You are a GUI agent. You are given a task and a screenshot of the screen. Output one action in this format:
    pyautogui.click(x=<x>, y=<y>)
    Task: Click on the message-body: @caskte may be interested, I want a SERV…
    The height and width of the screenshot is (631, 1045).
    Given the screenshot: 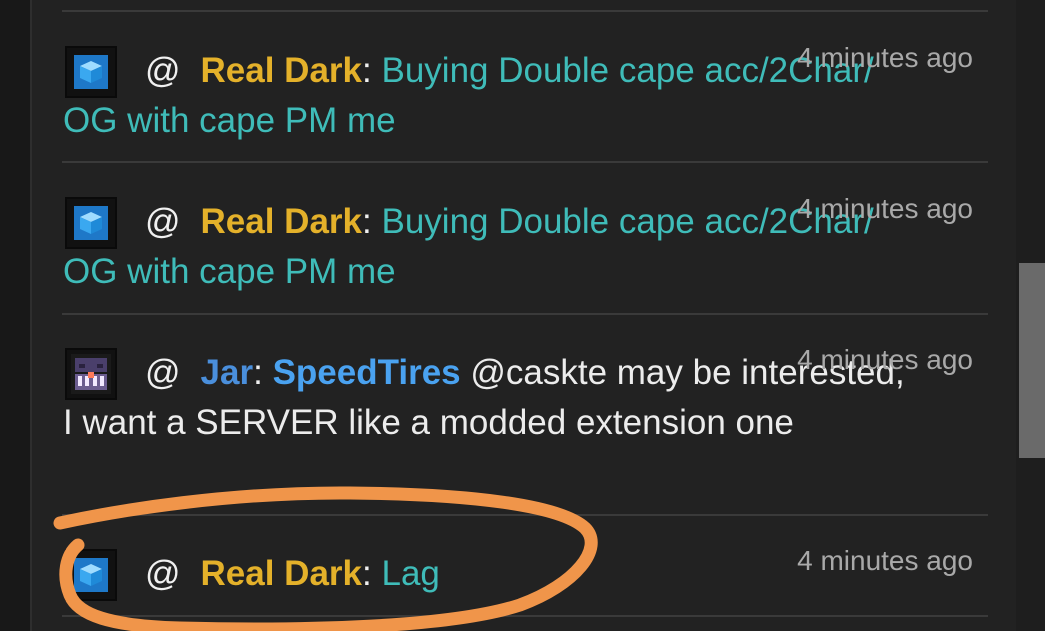 What is the action you would take?
    pyautogui.click(x=484, y=397)
    